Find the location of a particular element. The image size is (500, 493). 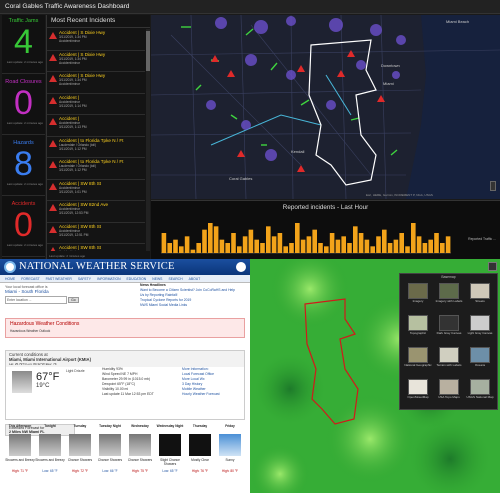

nws-nav-item: SEARCH is located at coordinates (175, 279).